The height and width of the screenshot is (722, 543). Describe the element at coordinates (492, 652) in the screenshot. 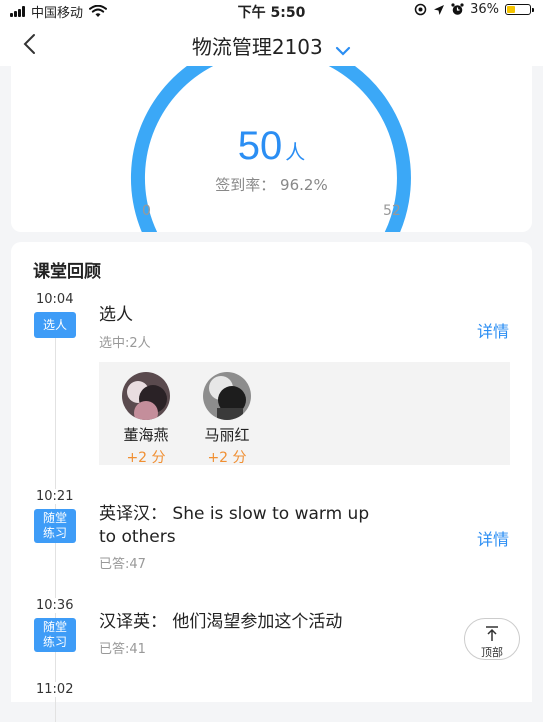

I see `back-to-top-label: 顶部` at that location.